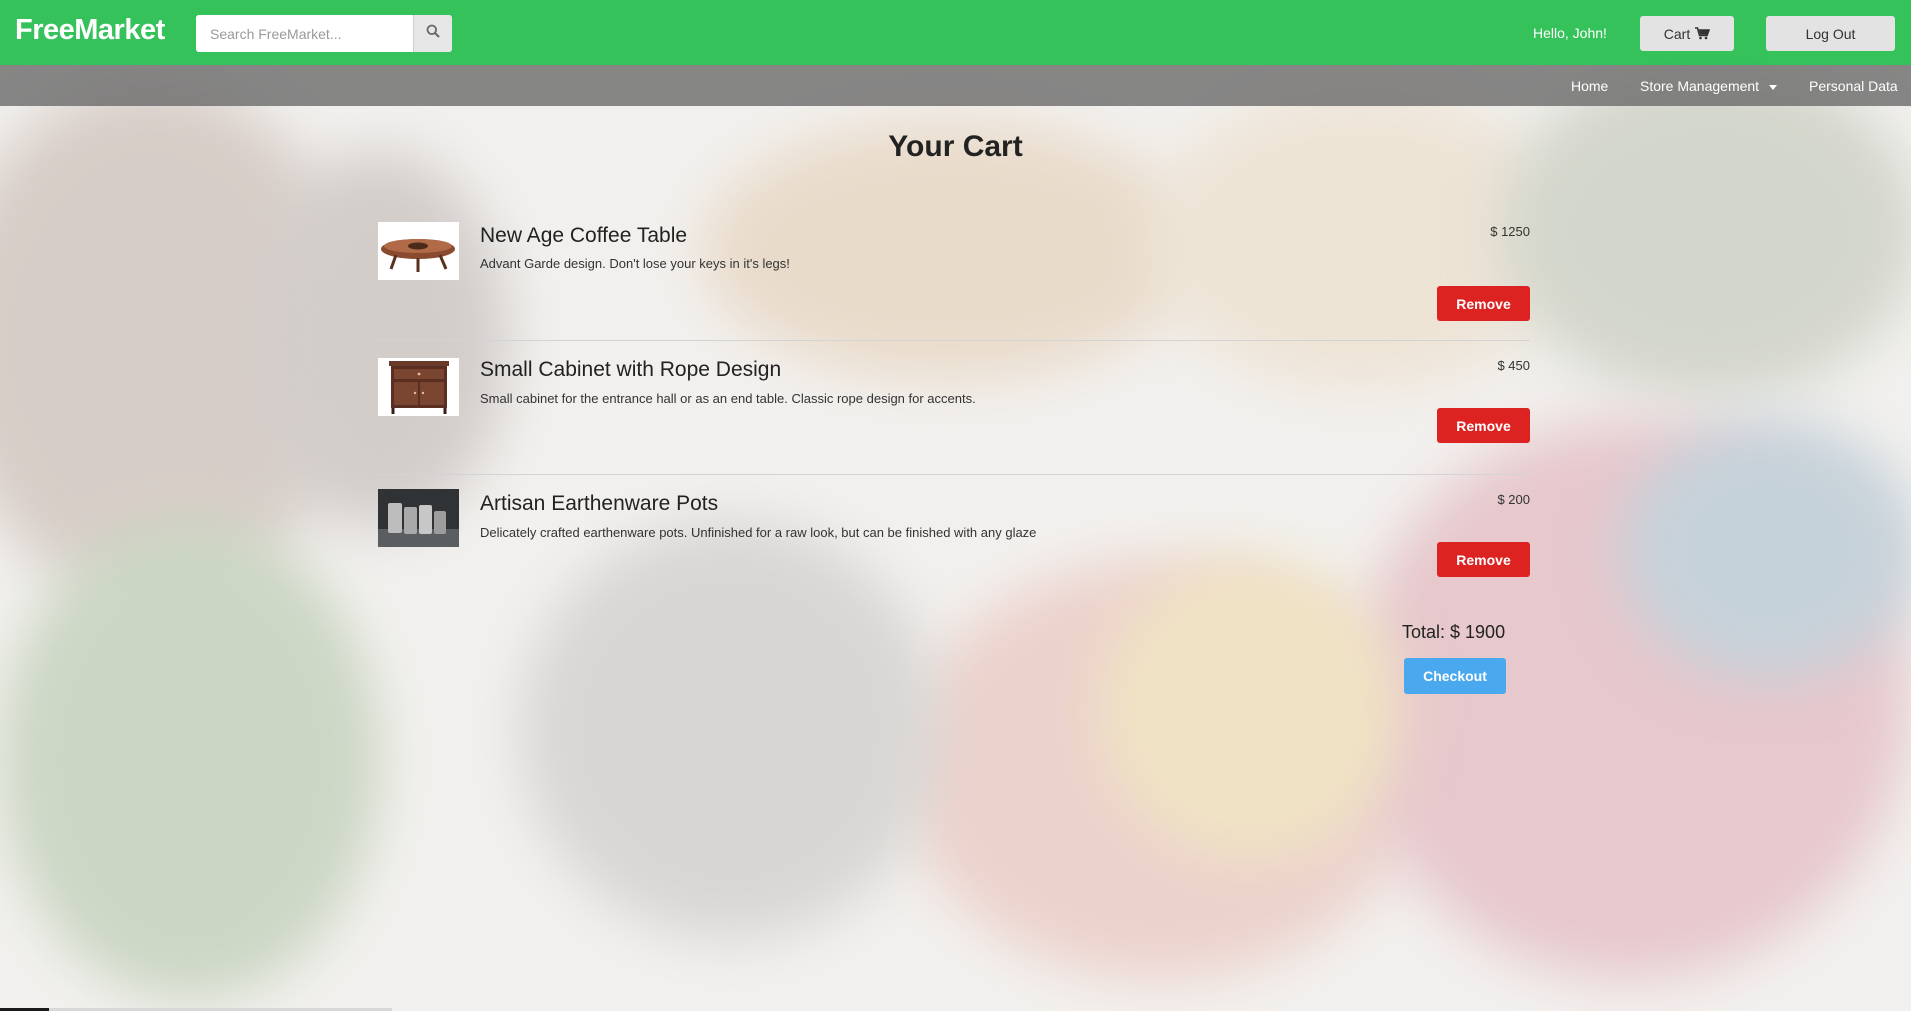 The image size is (1911, 1011). I want to click on logout-button: Log Out, so click(1830, 33).